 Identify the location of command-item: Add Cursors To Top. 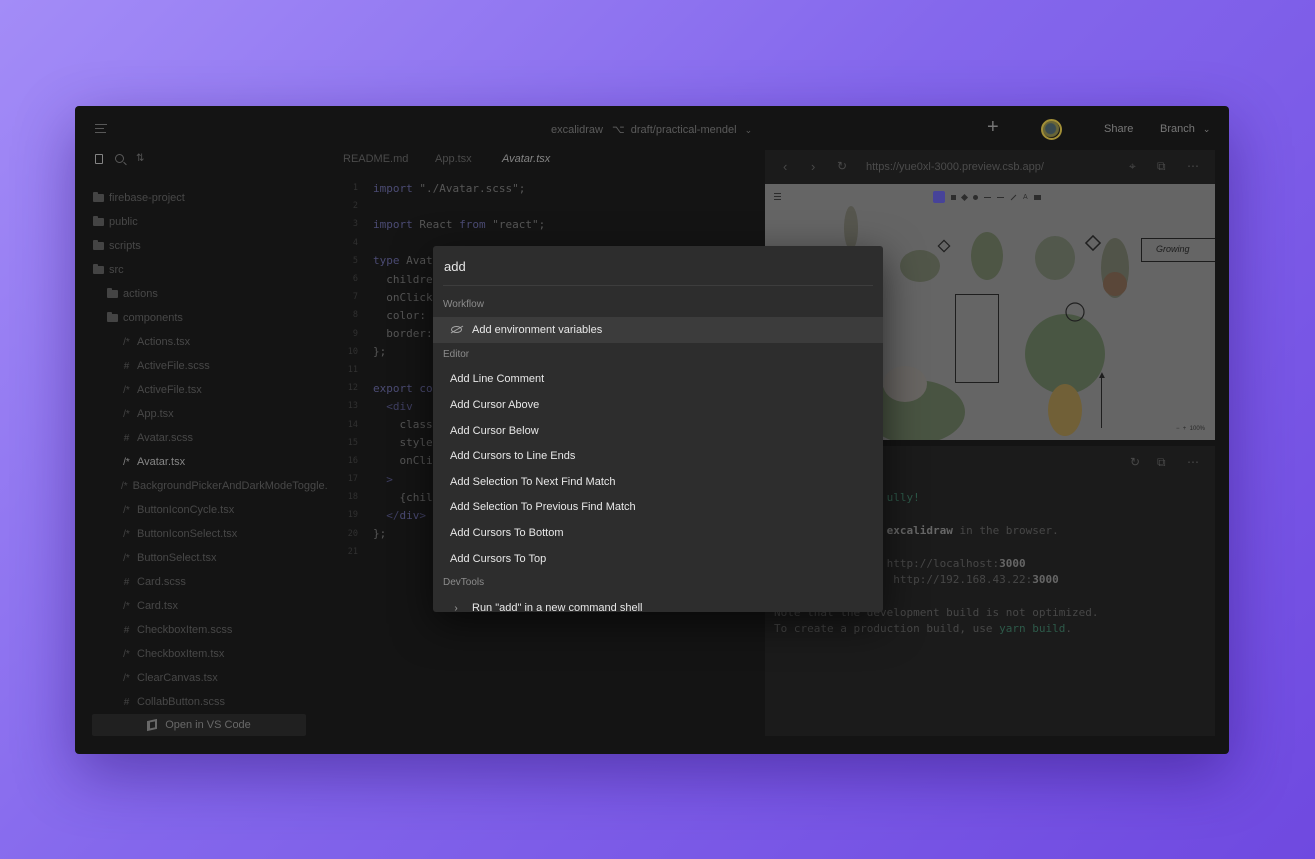
(658, 559).